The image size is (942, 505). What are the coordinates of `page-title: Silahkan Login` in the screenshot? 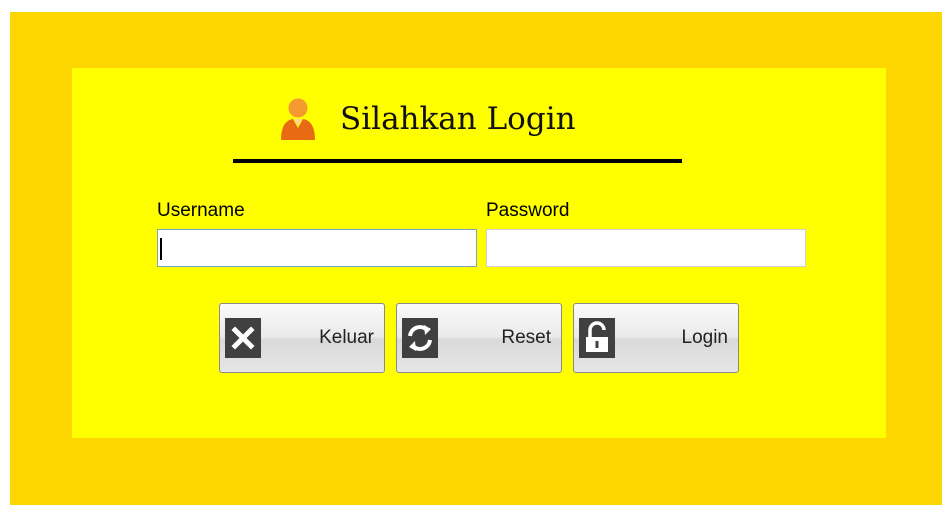 It's located at (458, 119).